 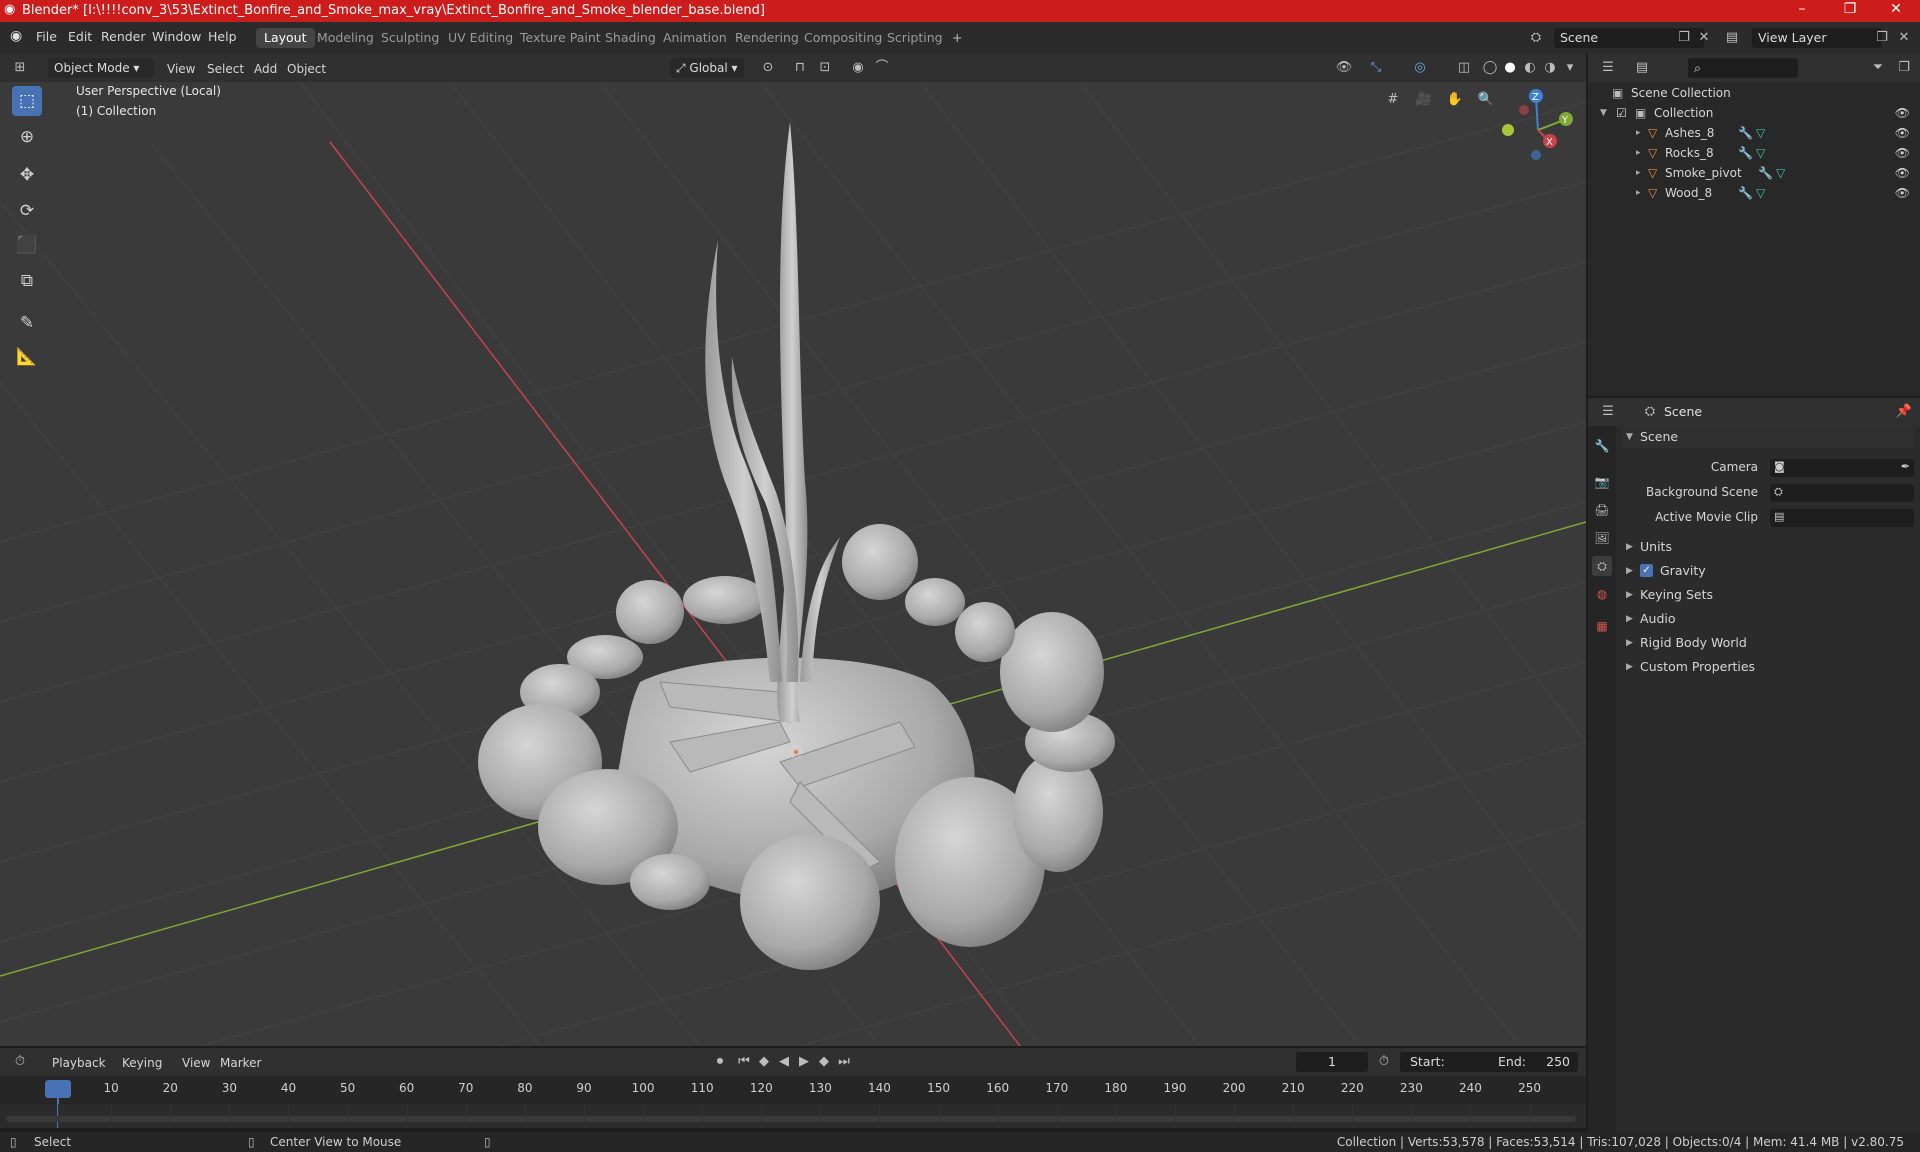 I want to click on jump-end-icon: ⏭, so click(x=844, y=1062).